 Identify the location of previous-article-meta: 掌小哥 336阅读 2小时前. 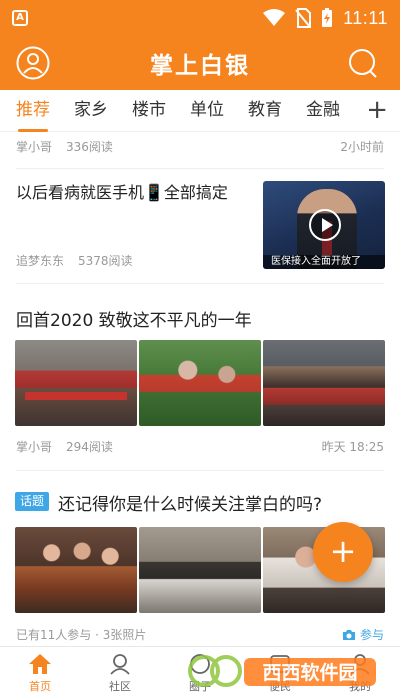
(200, 146).